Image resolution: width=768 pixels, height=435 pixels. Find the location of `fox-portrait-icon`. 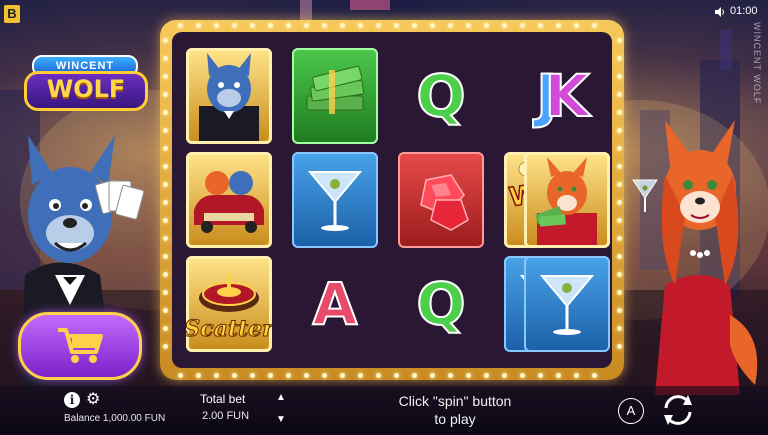

fox-portrait-icon is located at coordinates (566, 201).